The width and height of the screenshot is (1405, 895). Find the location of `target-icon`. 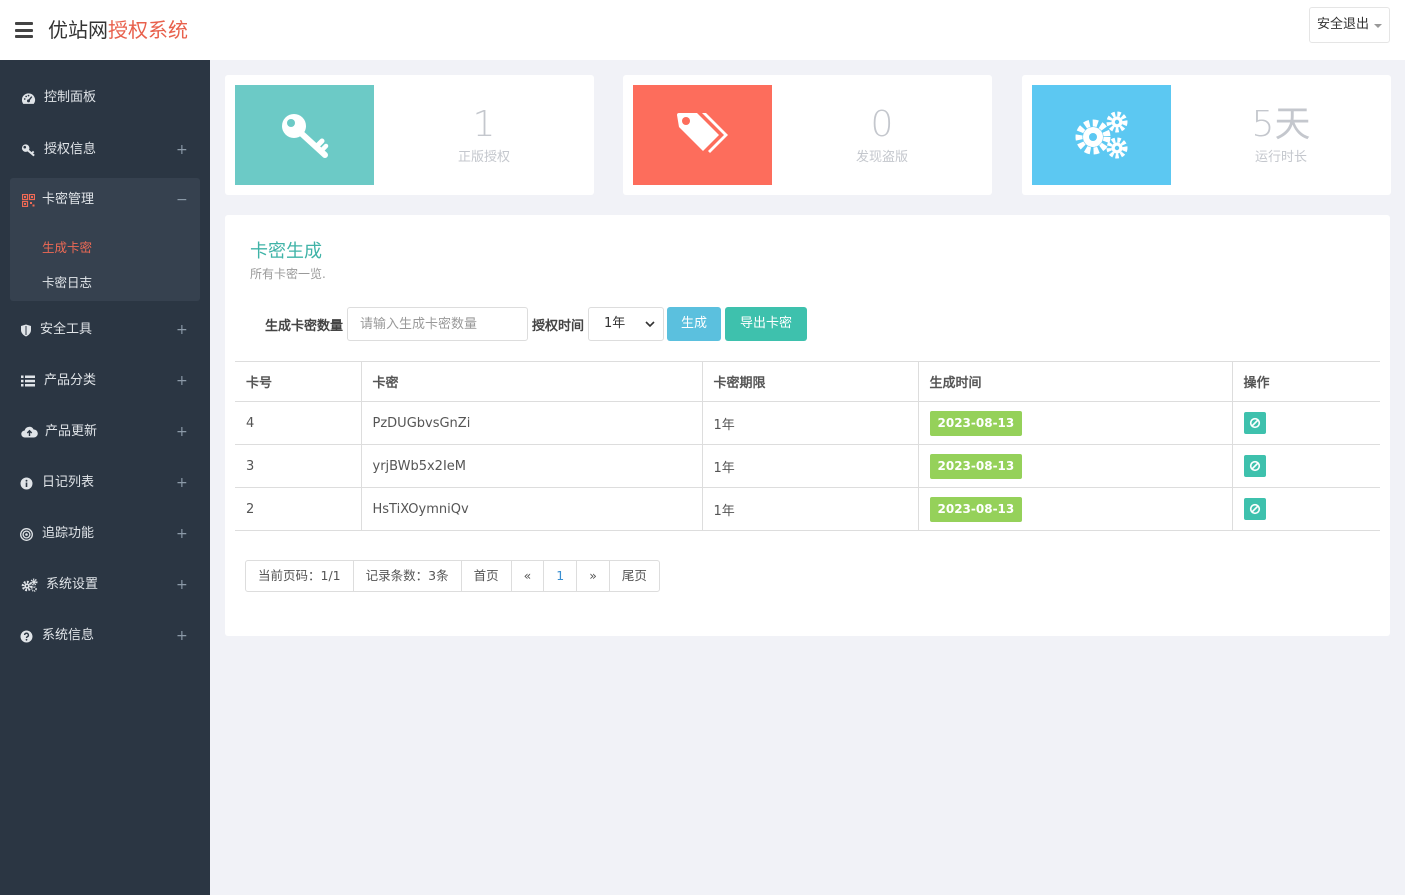

target-icon is located at coordinates (26, 534).